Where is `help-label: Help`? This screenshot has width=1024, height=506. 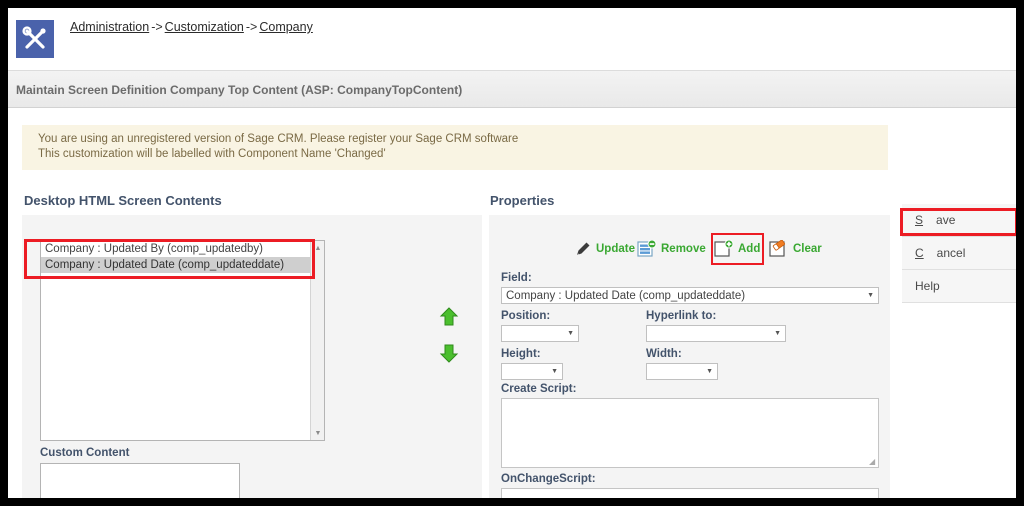
help-label: Help is located at coordinates (927, 286).